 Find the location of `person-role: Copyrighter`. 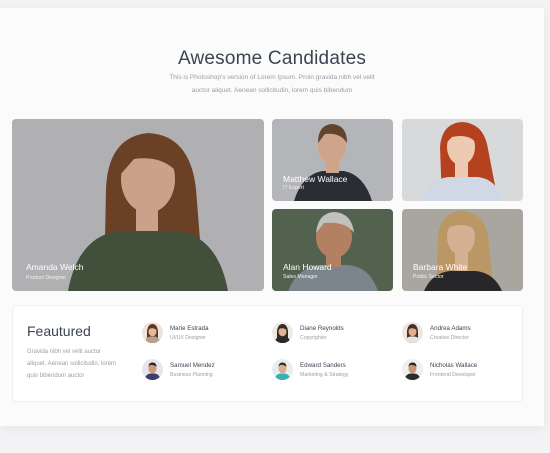

person-role: Copyrighter is located at coordinates (313, 338).